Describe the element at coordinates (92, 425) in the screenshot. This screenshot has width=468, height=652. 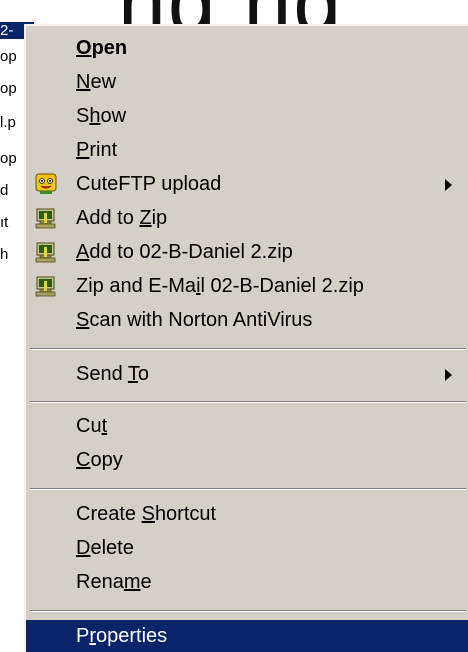
I see `menu-item-label: Cut` at that location.